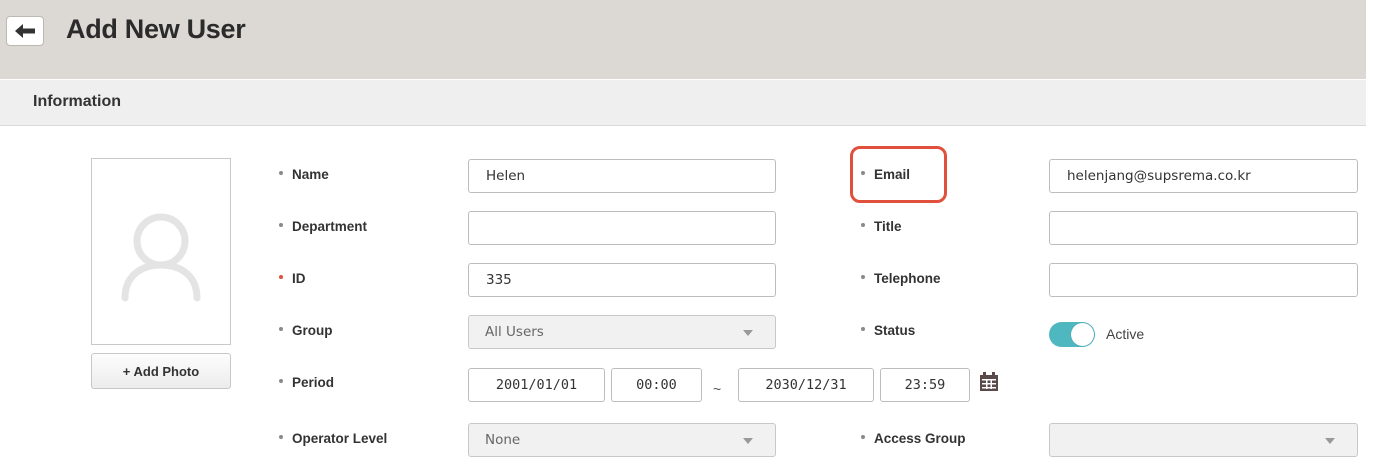  Describe the element at coordinates (1203, 440) in the screenshot. I see `access-group-select` at that location.